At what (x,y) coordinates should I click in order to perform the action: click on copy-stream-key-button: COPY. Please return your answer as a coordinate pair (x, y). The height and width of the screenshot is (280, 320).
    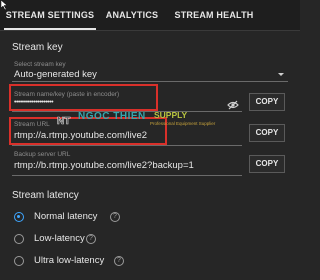
    Looking at the image, I should click on (267, 102).